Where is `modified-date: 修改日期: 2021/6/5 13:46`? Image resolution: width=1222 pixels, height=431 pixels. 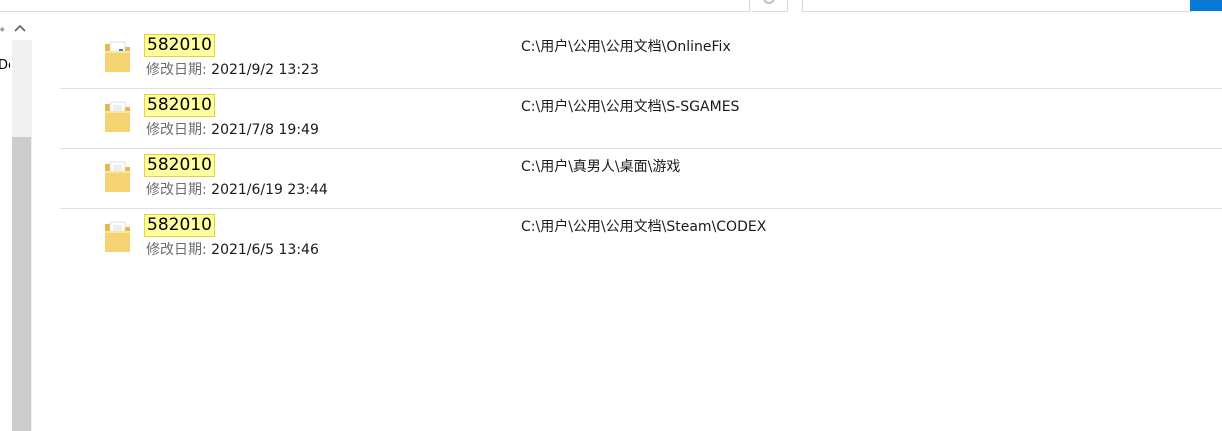 modified-date: 修改日期: 2021/6/5 13:46 is located at coordinates (232, 250).